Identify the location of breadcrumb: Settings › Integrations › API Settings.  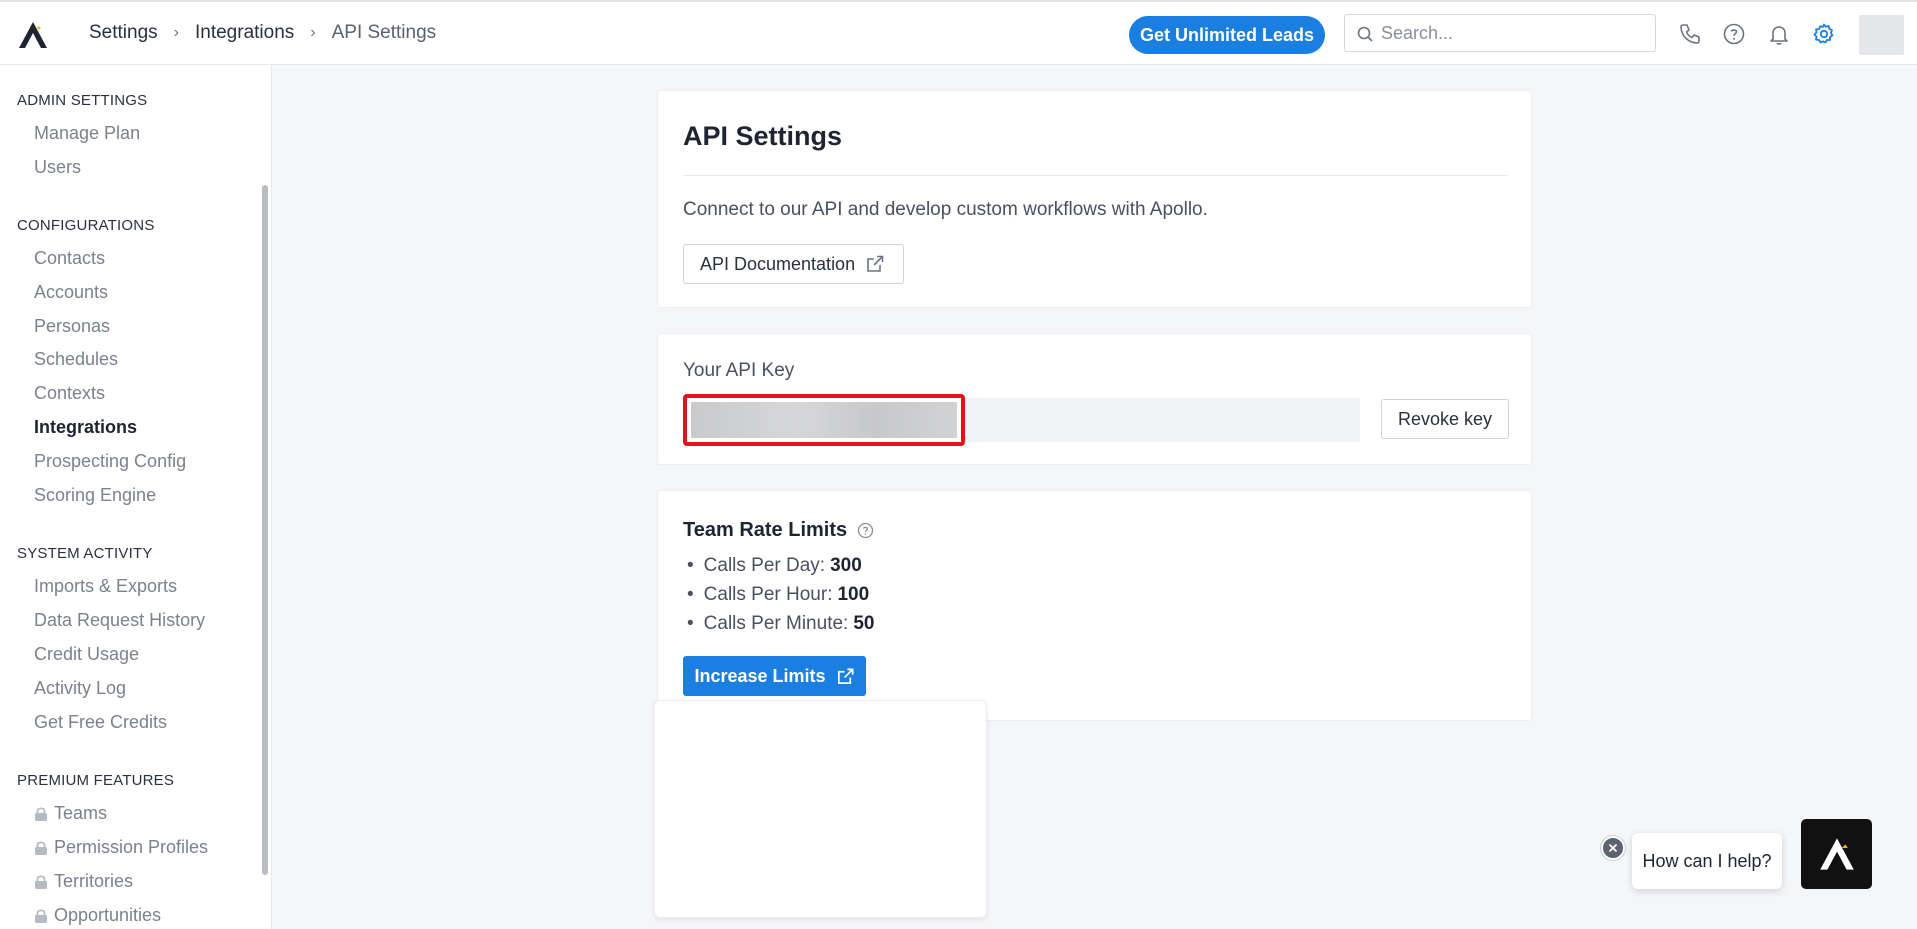
(262, 33).